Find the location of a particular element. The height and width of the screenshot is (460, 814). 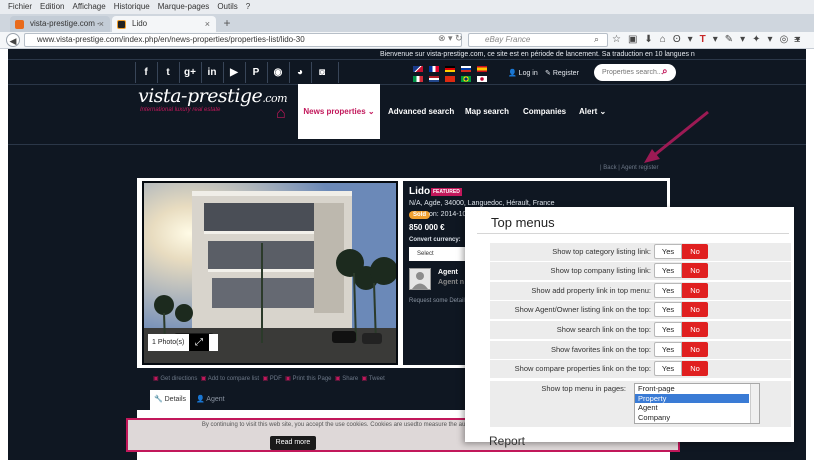

tab-lido-label: Lido is located at coordinates (140, 23).